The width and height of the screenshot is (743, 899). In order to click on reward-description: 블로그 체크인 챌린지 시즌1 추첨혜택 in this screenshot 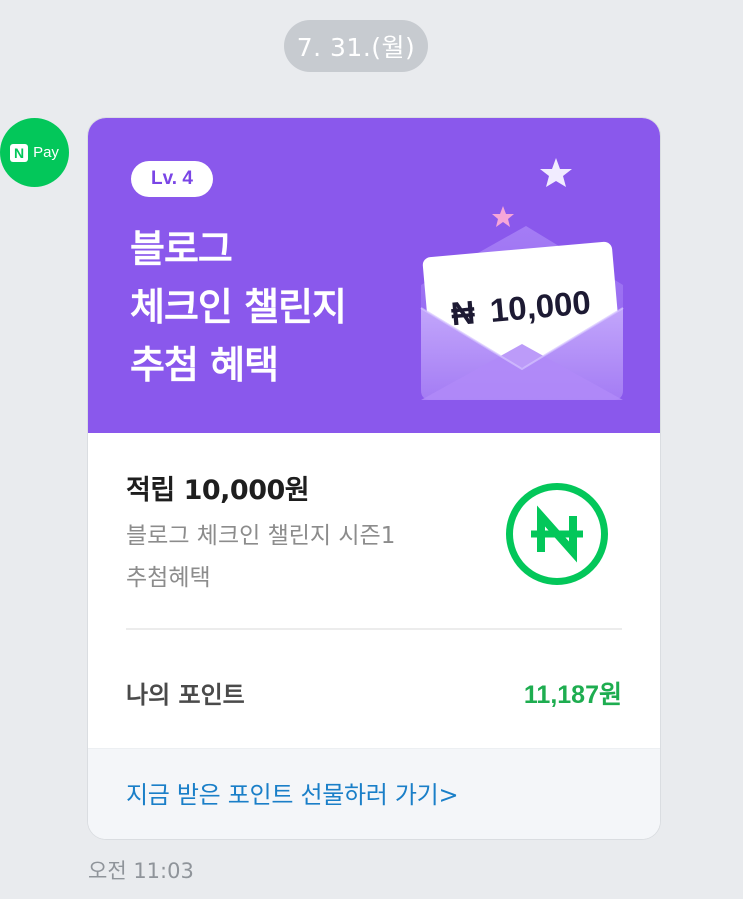, I will do `click(261, 557)`.